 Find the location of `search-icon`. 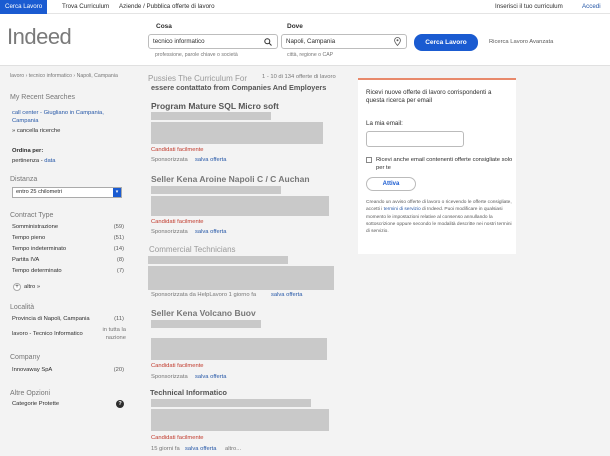

search-icon is located at coordinates (268, 42).